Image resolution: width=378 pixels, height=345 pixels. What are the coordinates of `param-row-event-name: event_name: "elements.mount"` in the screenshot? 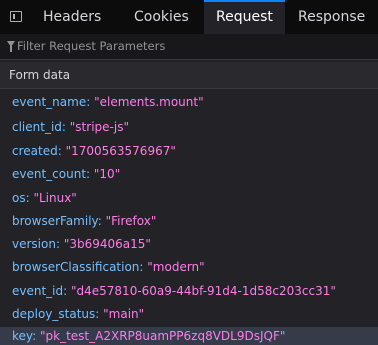 It's located at (189, 102).